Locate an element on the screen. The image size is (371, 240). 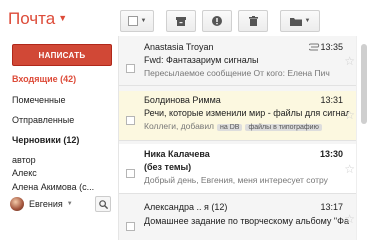
trash-icon is located at coordinates (253, 21).